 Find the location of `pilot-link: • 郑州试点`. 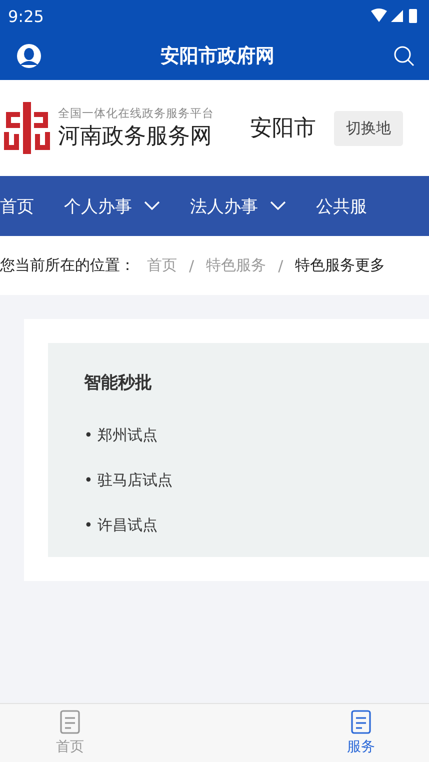

pilot-link: • 郑州试点 is located at coordinates (238, 435).